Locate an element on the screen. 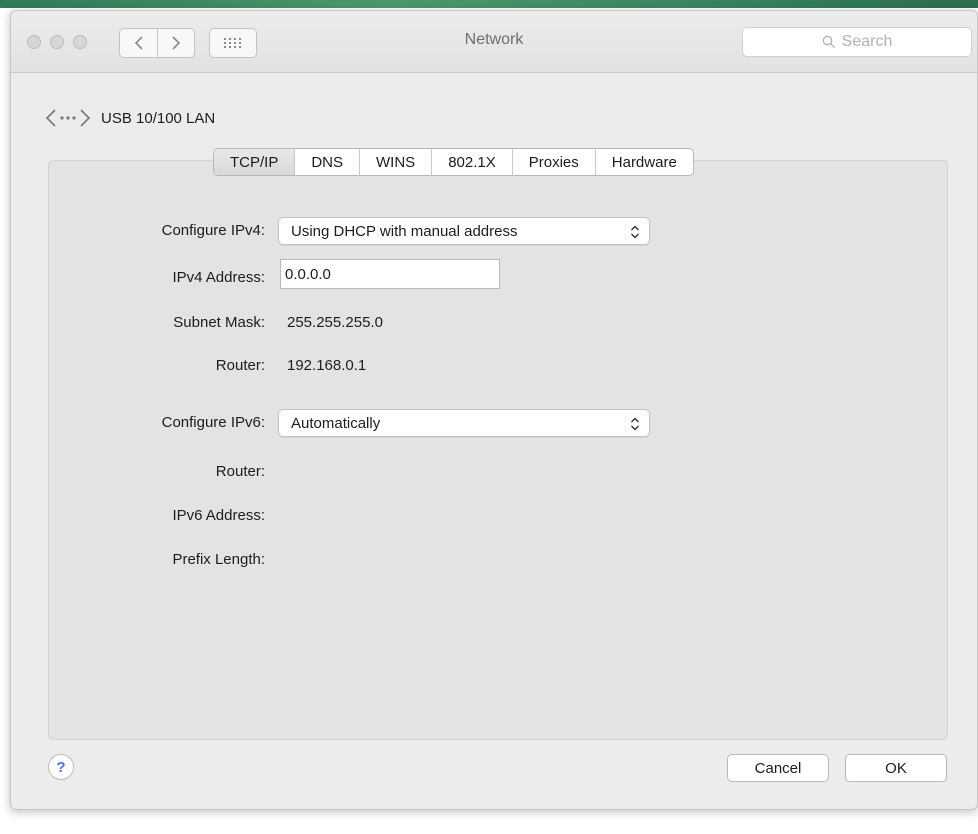 The height and width of the screenshot is (834, 978). tab-dns: DNS is located at coordinates (326, 162).